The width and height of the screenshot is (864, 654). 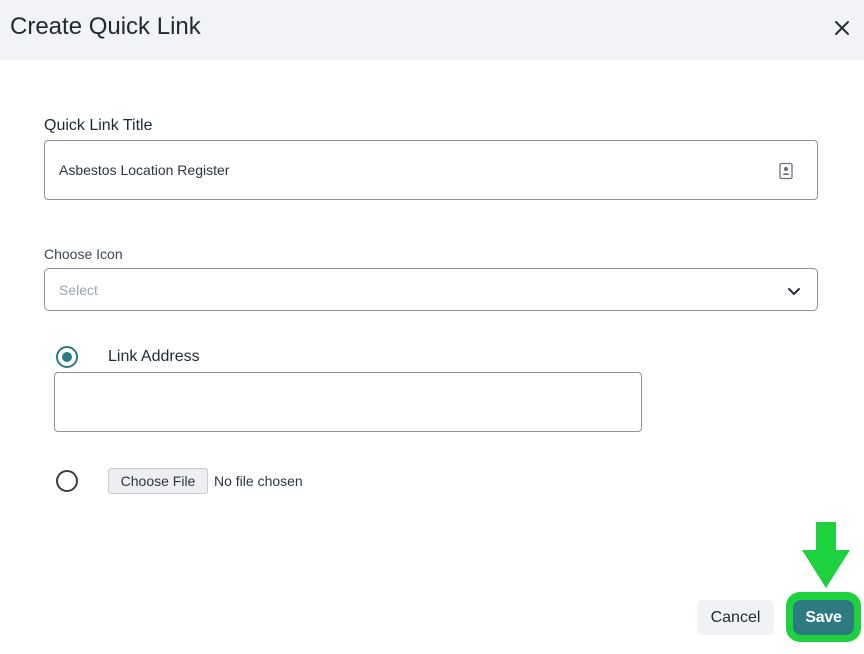 What do you see at coordinates (431, 170) in the screenshot?
I see `quick-link-title-input: Asbestos Location Register` at bounding box center [431, 170].